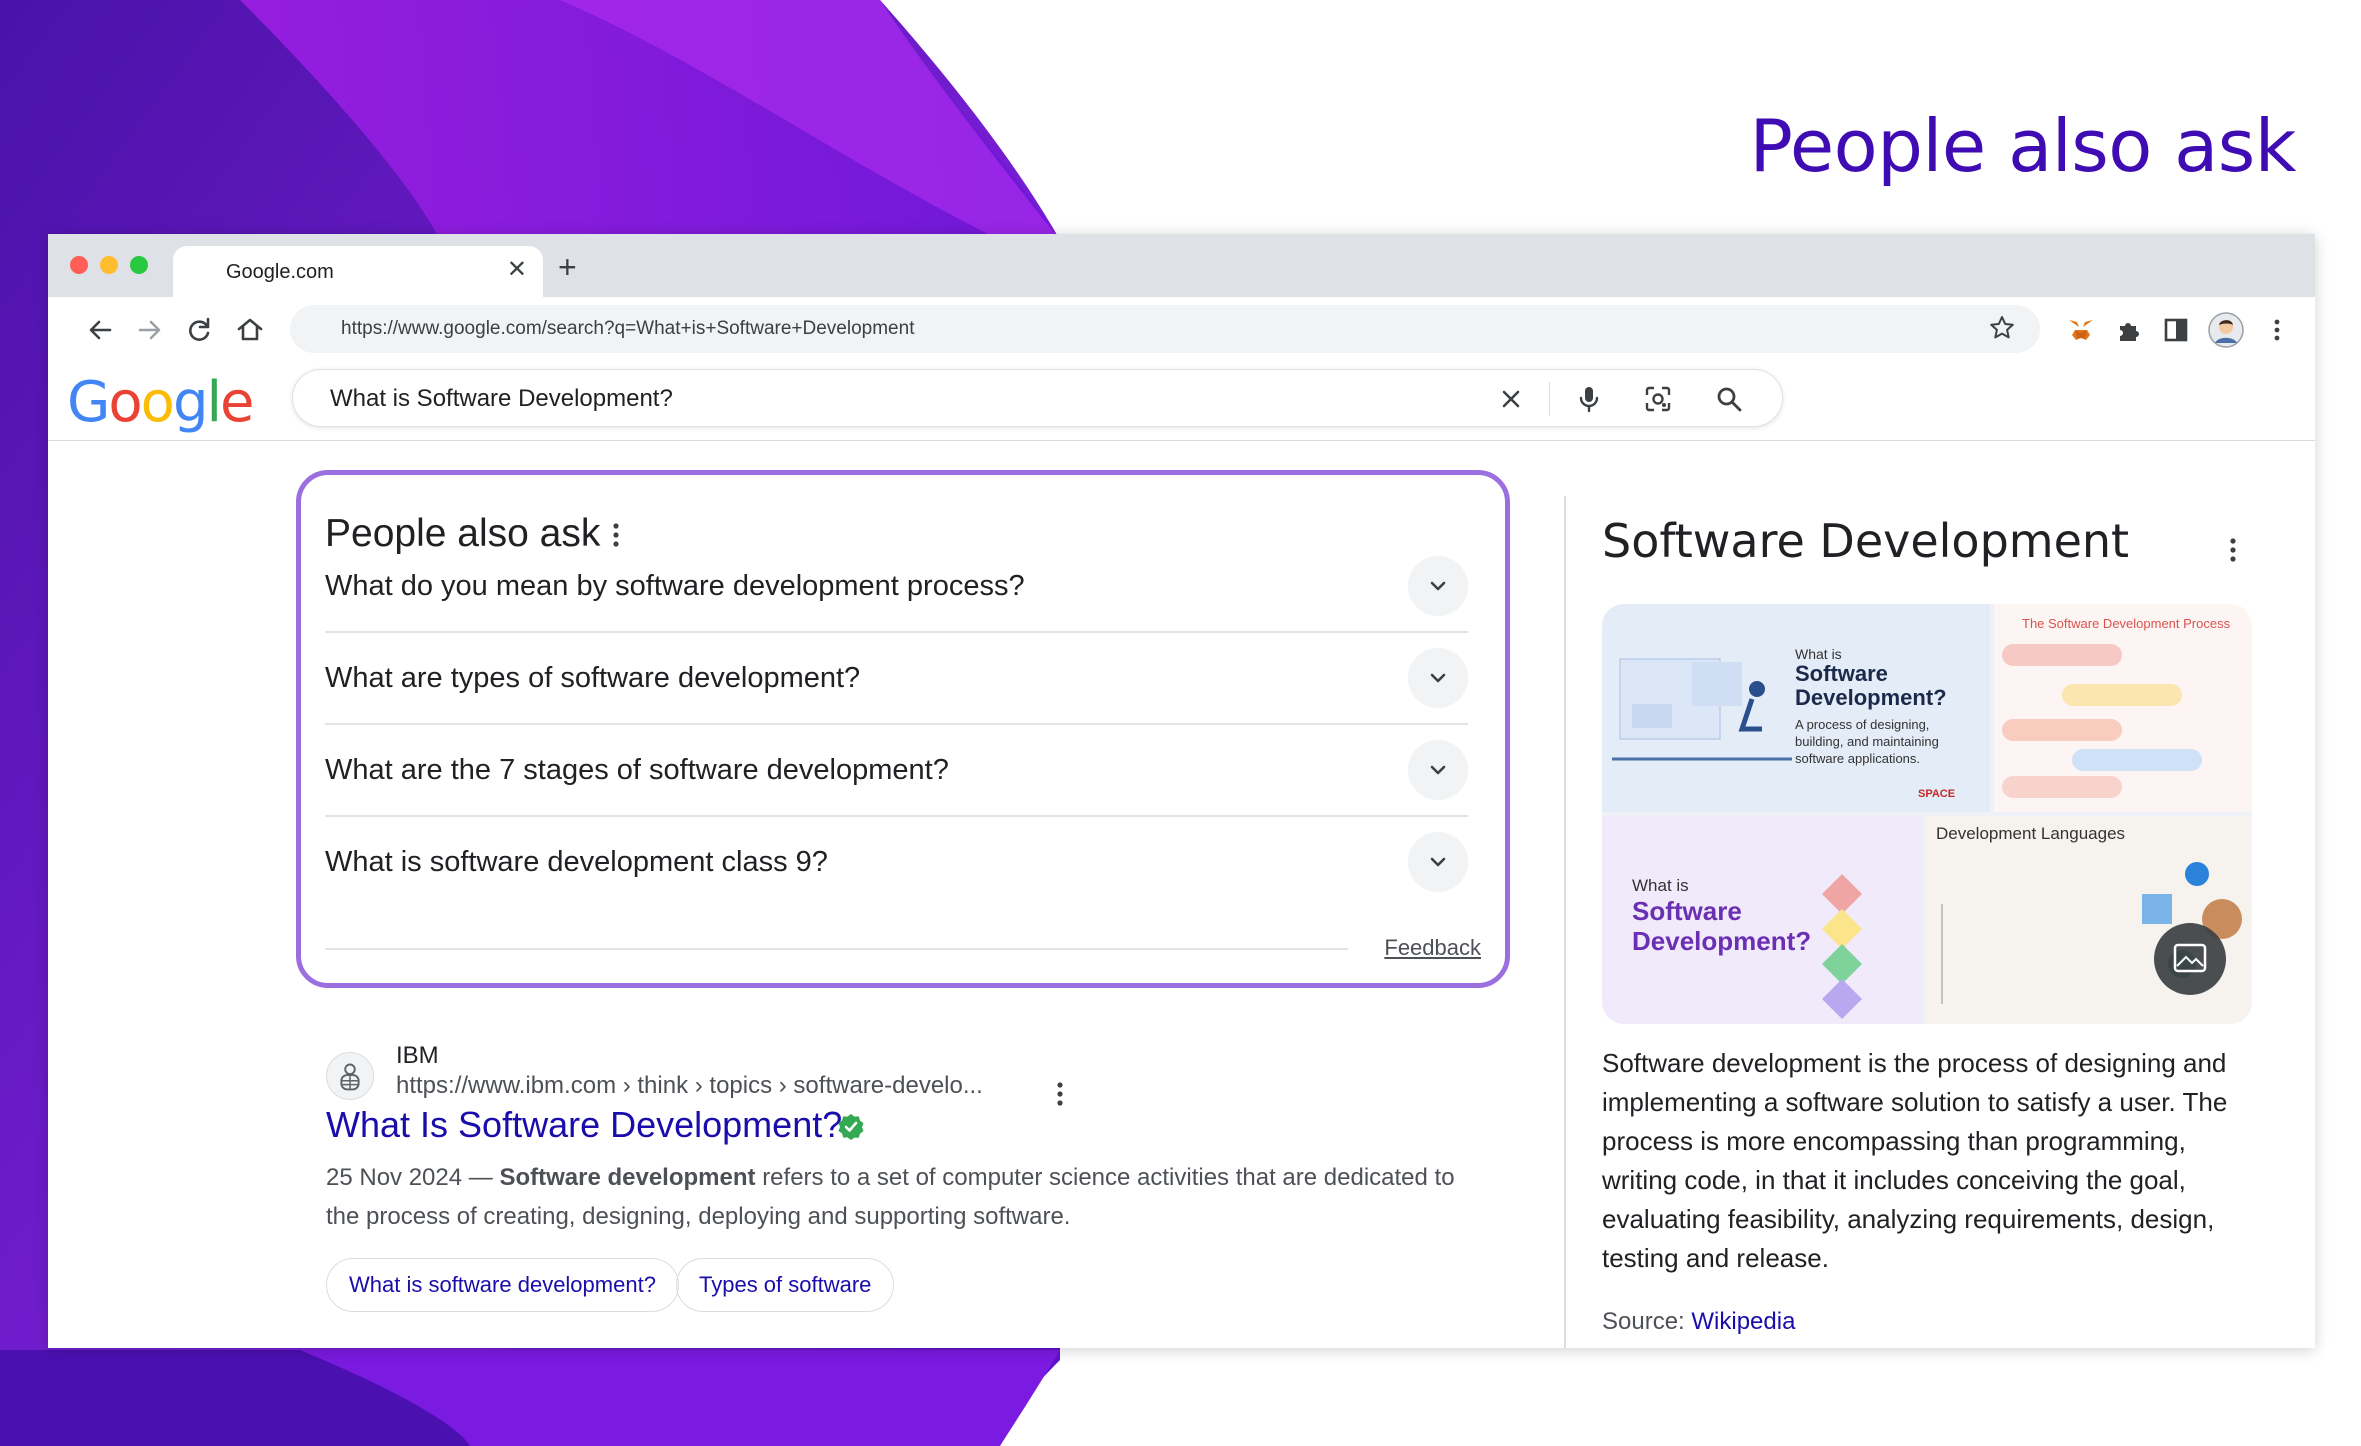  What do you see at coordinates (1729, 399) in the screenshot?
I see `search-icon` at bounding box center [1729, 399].